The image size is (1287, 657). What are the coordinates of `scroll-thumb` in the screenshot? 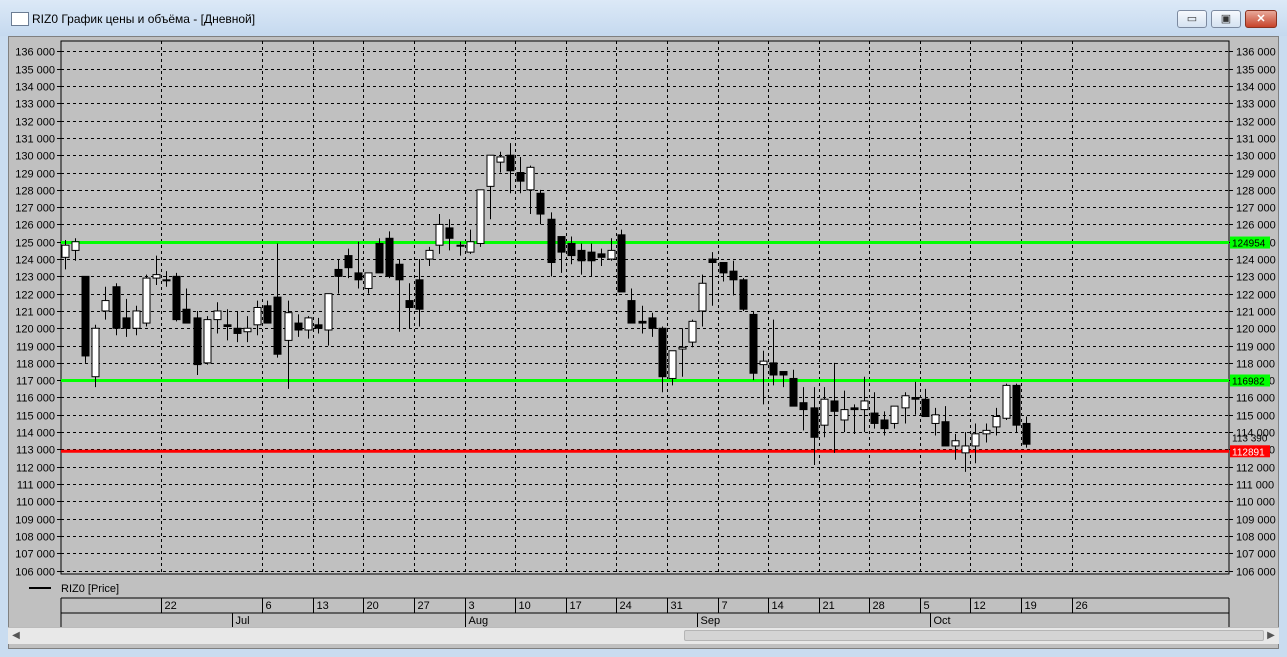 It's located at (974, 635).